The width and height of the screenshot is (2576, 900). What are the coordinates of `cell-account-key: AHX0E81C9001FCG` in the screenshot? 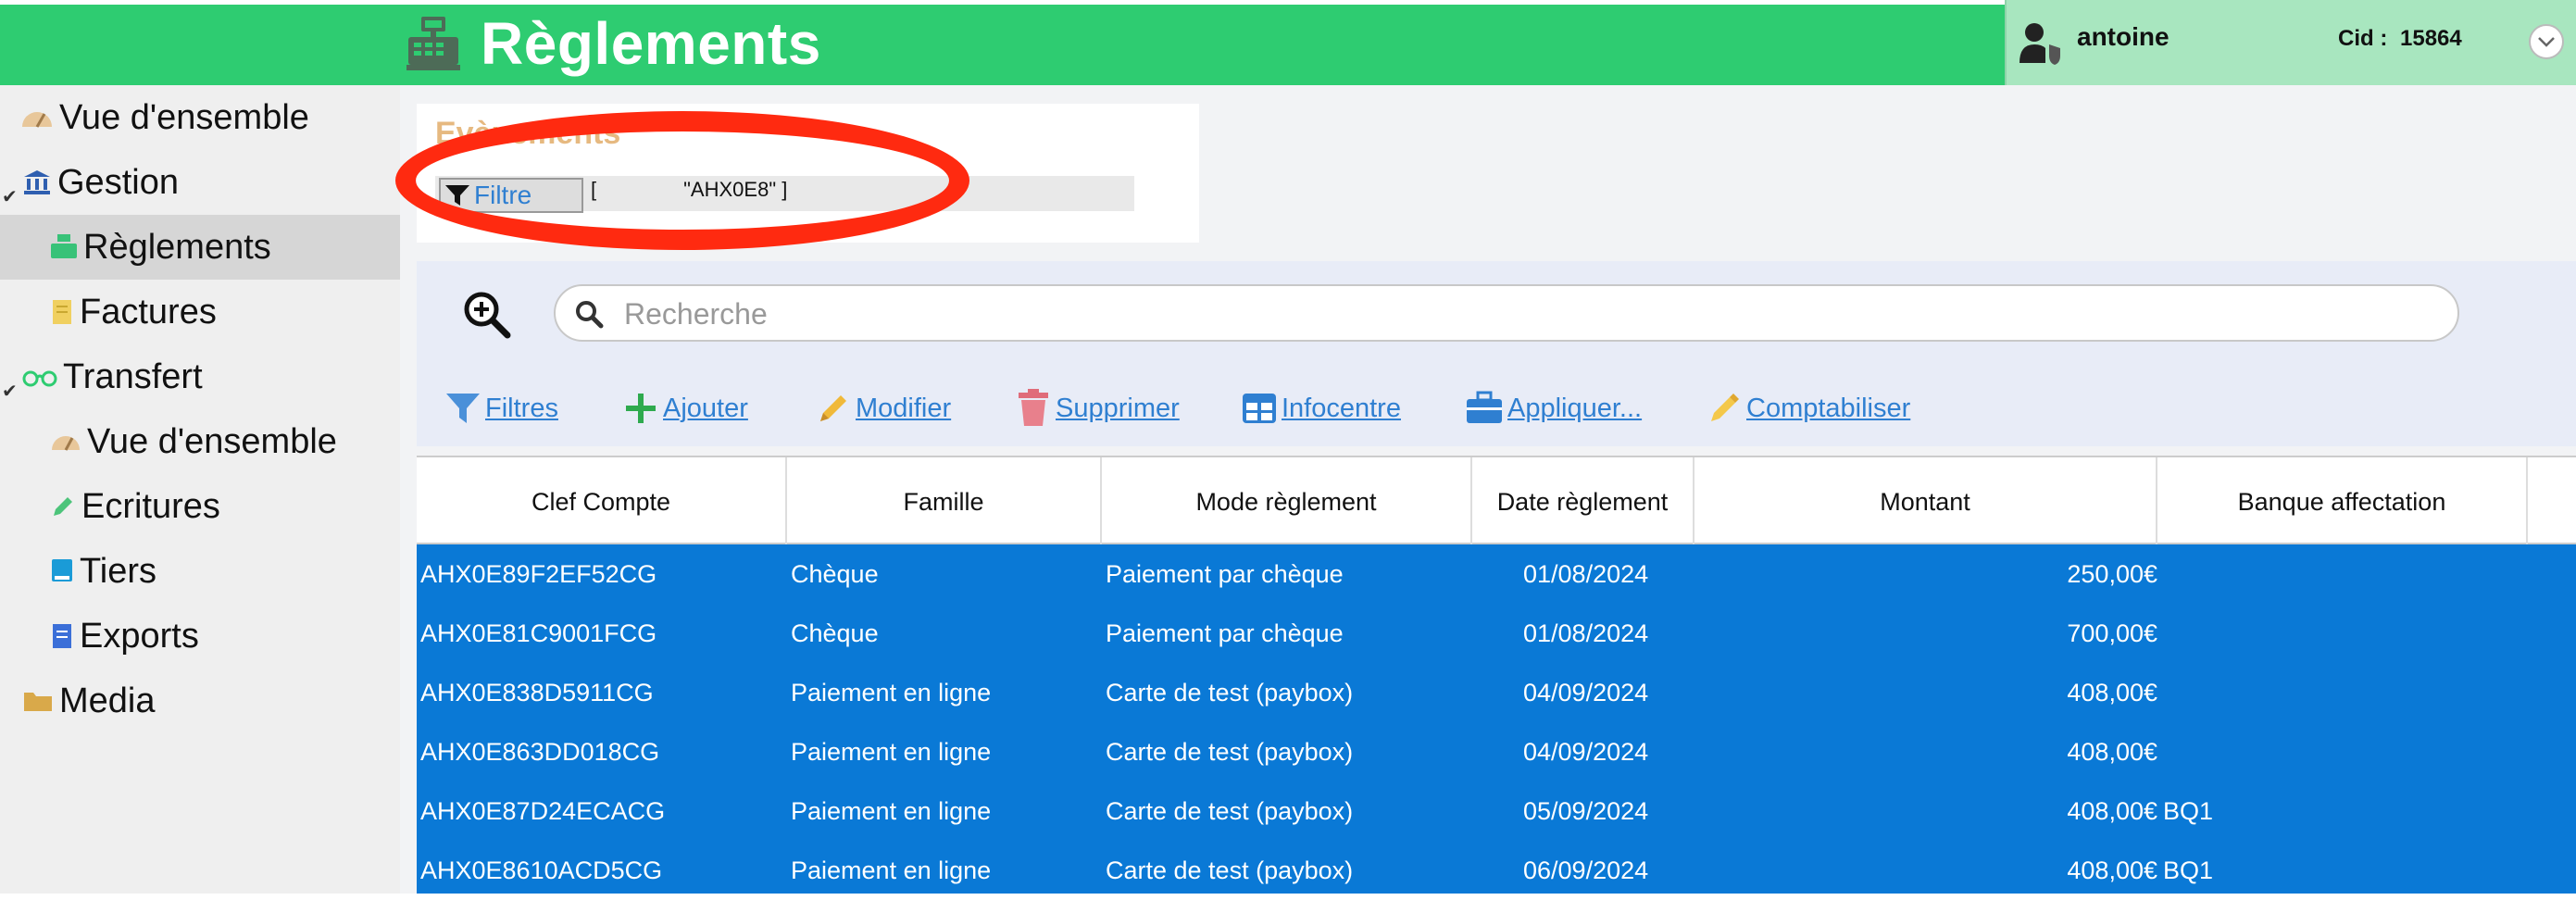 It's located at (538, 633).